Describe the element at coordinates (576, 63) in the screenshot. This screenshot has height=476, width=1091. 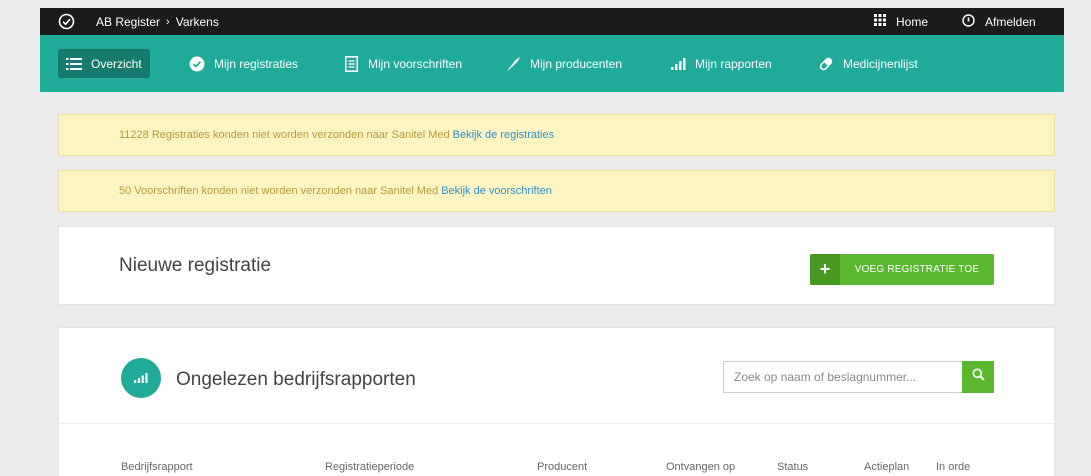
I see `nav-label: Mijn producenten` at that location.